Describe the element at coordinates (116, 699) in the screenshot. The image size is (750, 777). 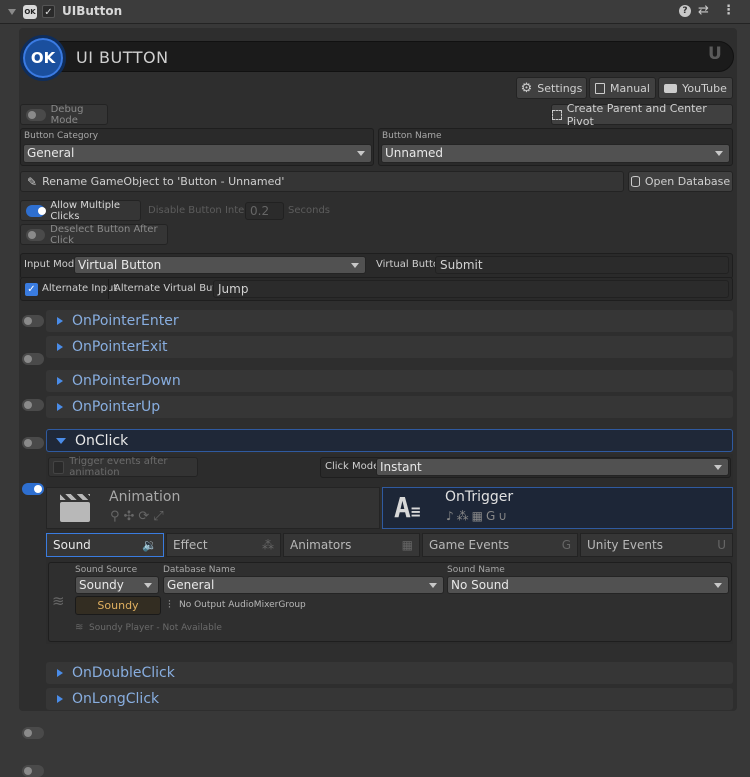
I see `onlongclick-label: OnLongClick` at that location.